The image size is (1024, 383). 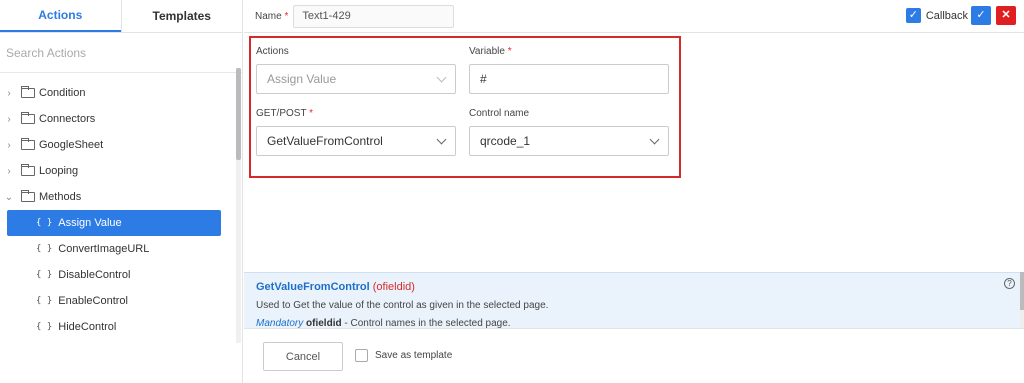 I want to click on tree-group-looping: › Looping, so click(x=118, y=171).